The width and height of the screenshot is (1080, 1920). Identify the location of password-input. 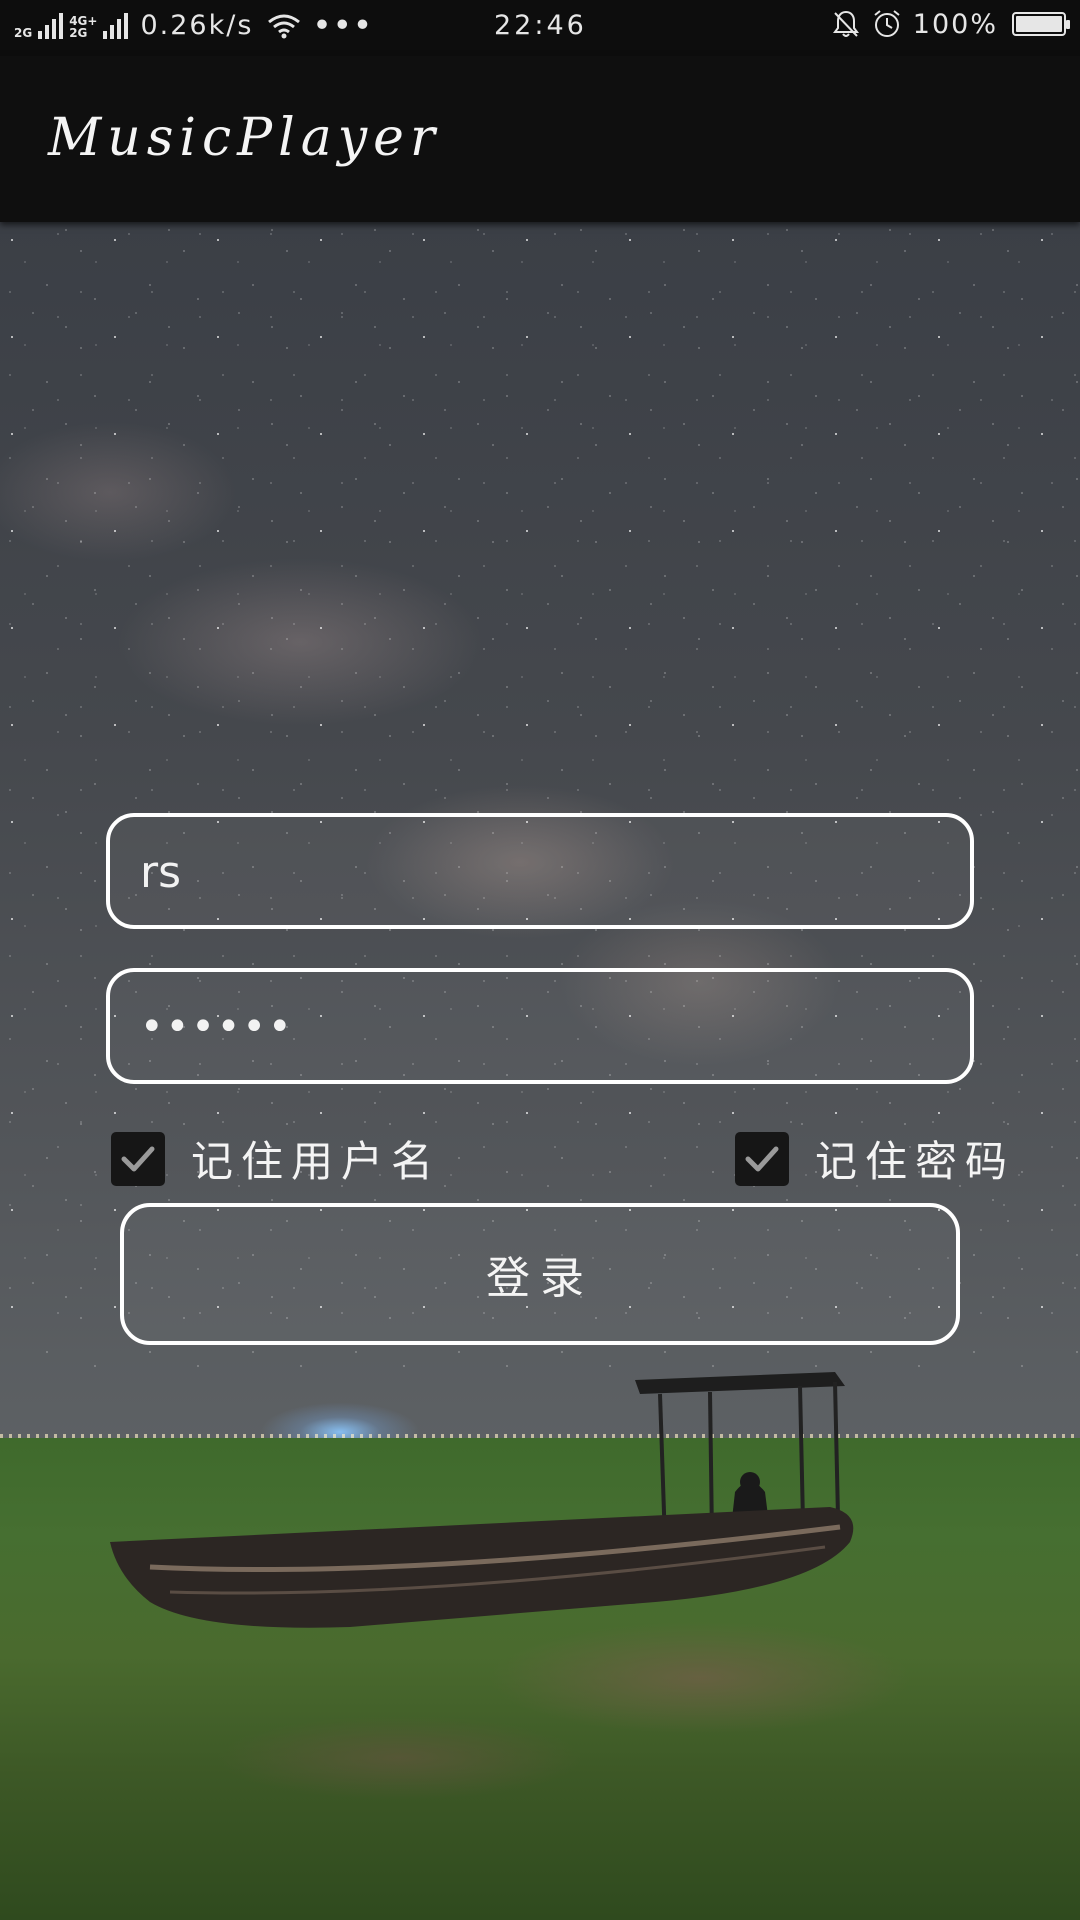
(540, 1027).